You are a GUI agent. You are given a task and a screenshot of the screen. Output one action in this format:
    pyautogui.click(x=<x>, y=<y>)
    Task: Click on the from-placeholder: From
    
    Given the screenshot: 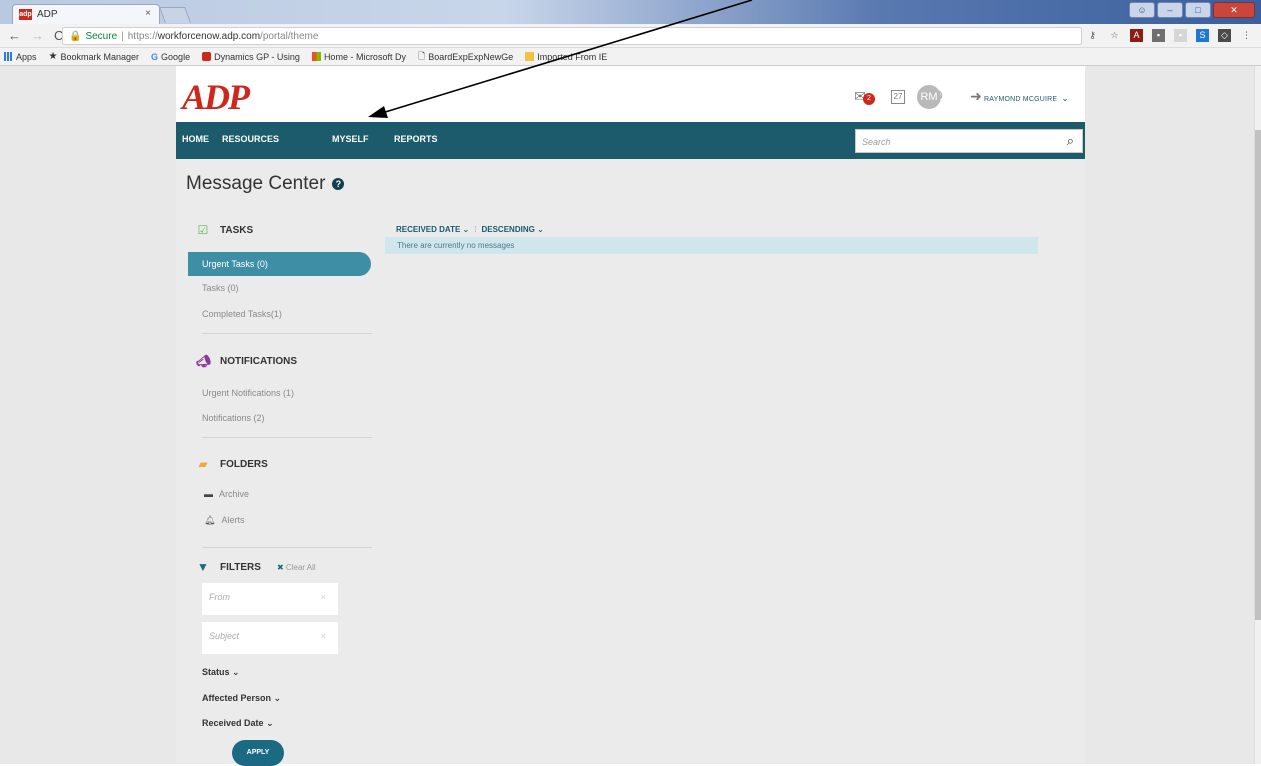 What is the action you would take?
    pyautogui.click(x=219, y=597)
    